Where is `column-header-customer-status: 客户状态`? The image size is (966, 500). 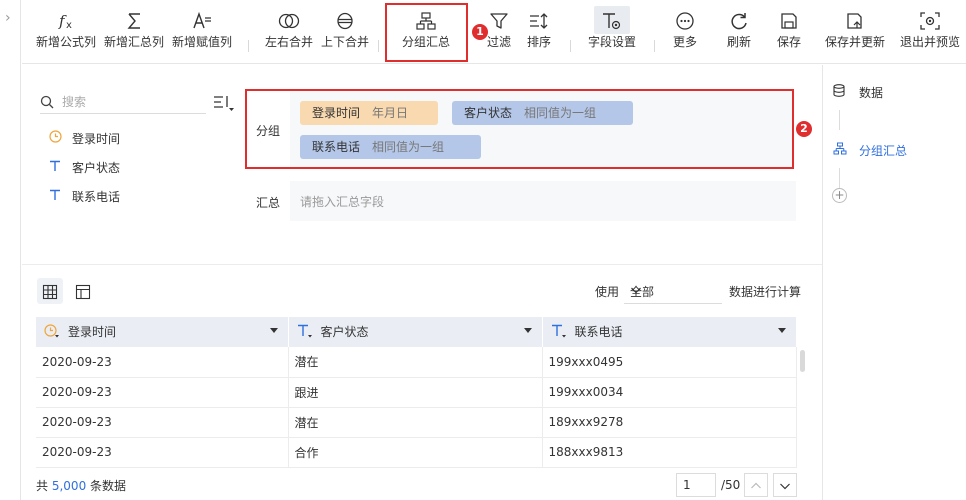 column-header-customer-status: 客户状态 is located at coordinates (415, 332).